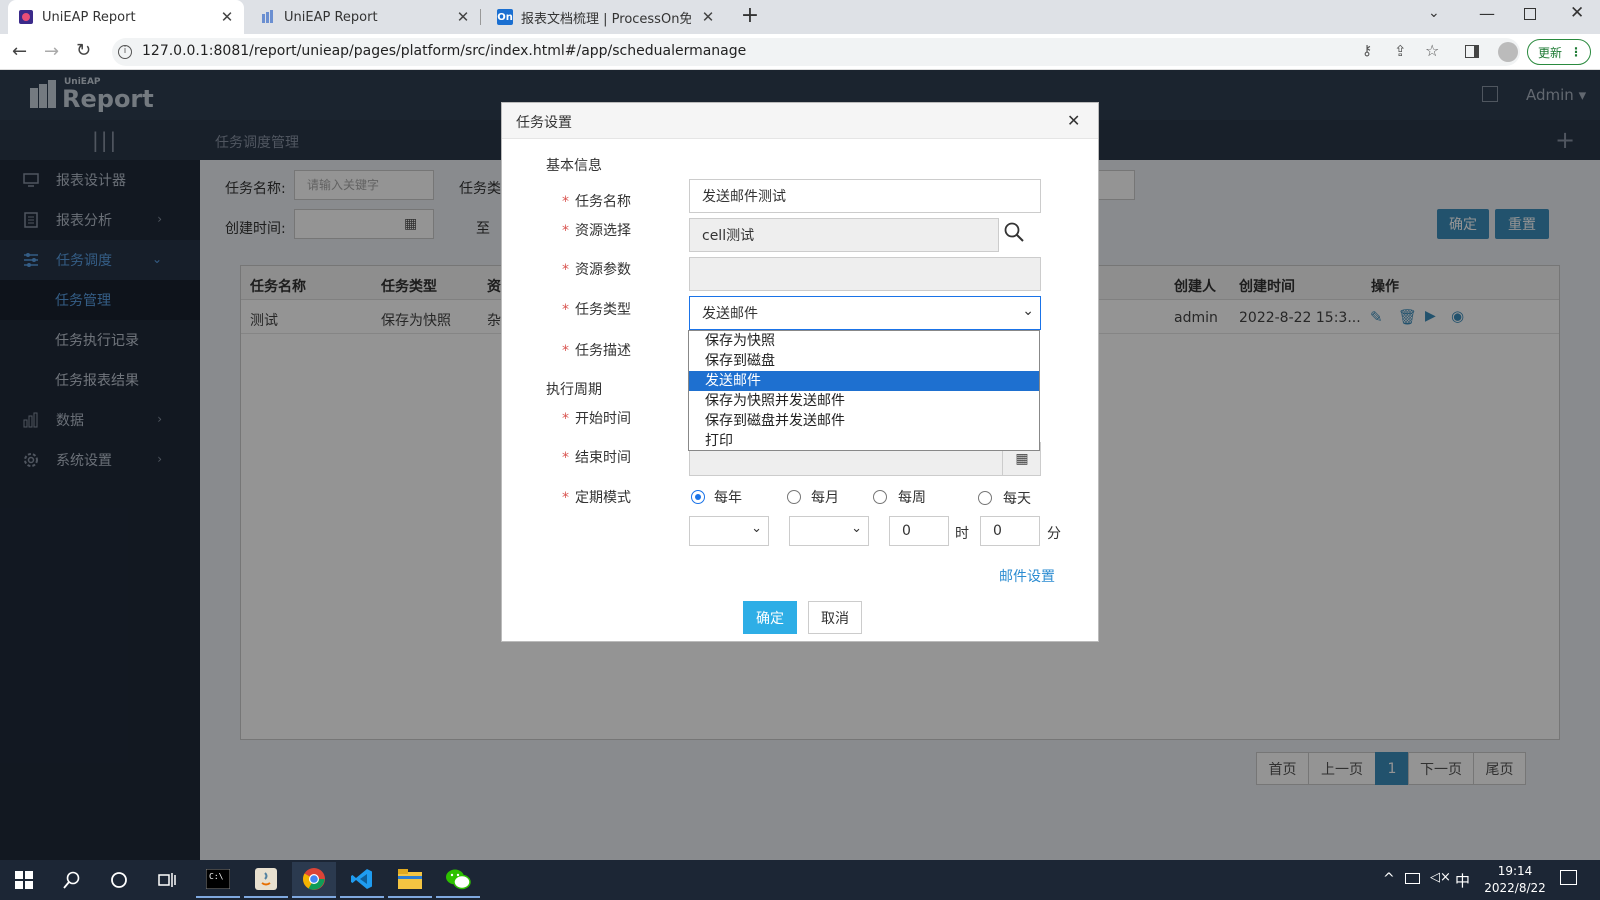 Image resolution: width=1600 pixels, height=900 pixels. What do you see at coordinates (844, 235) in the screenshot?
I see `resource-input: cell测试` at bounding box center [844, 235].